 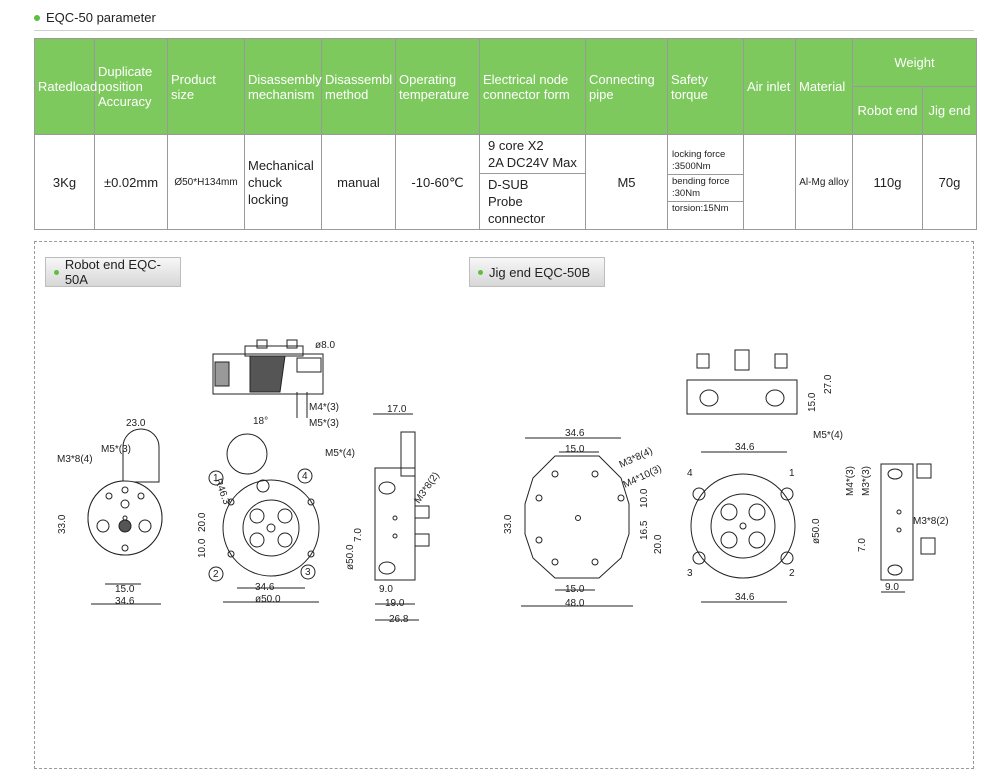 I want to click on header-pipe: Connecting pipe, so click(x=626, y=86).